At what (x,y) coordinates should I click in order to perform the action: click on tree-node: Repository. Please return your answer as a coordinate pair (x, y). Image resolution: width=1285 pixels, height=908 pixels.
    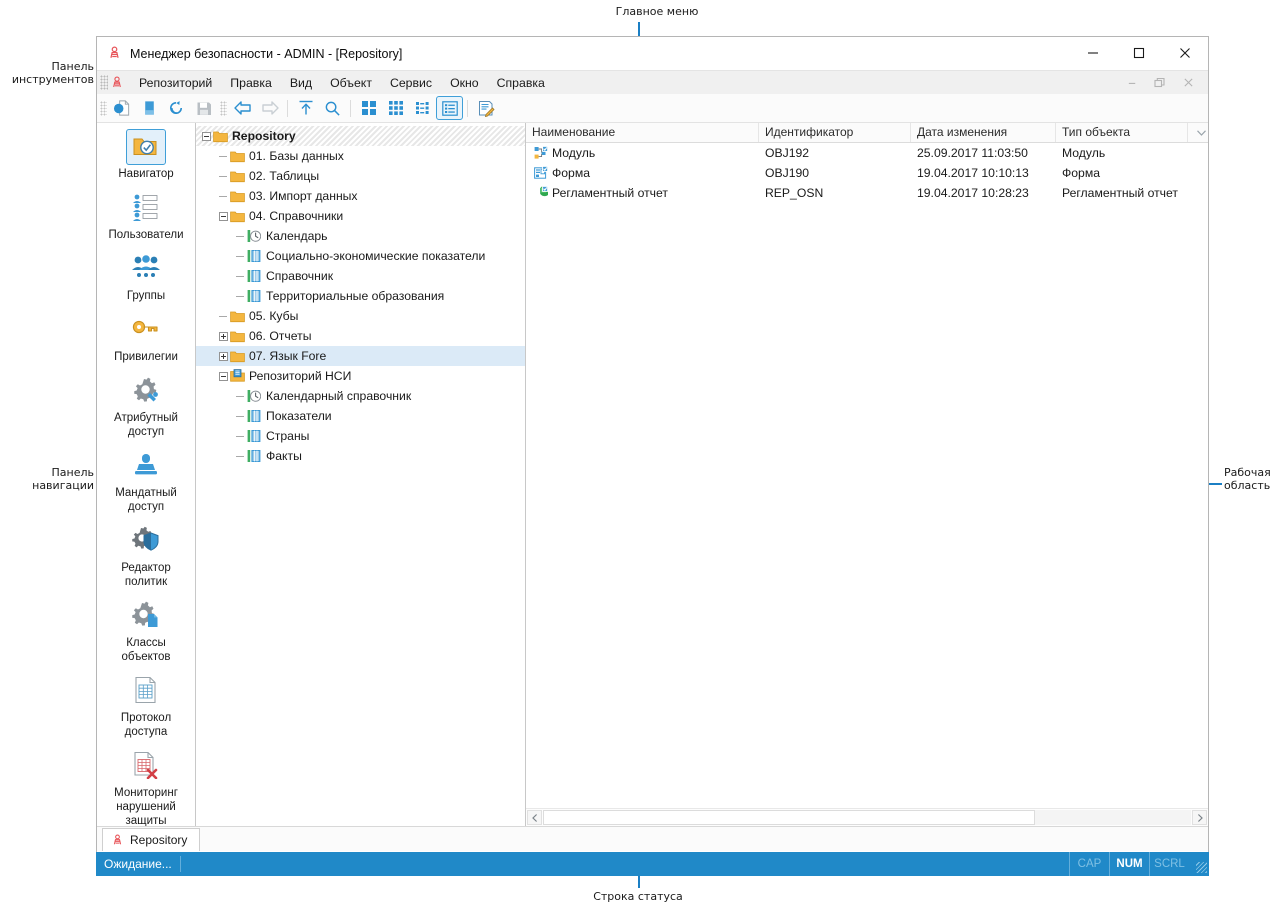
    Looking at the image, I should click on (360, 136).